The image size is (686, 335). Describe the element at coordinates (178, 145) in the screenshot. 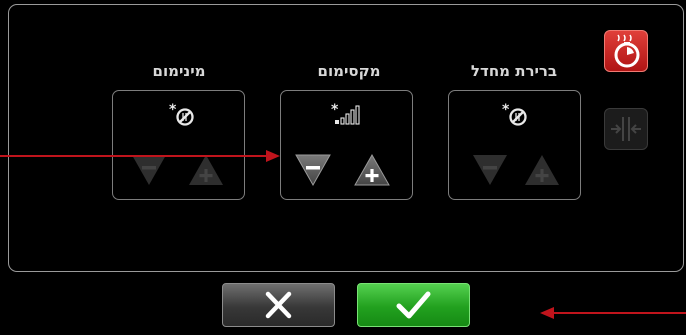

I see `minimum-box: *` at that location.